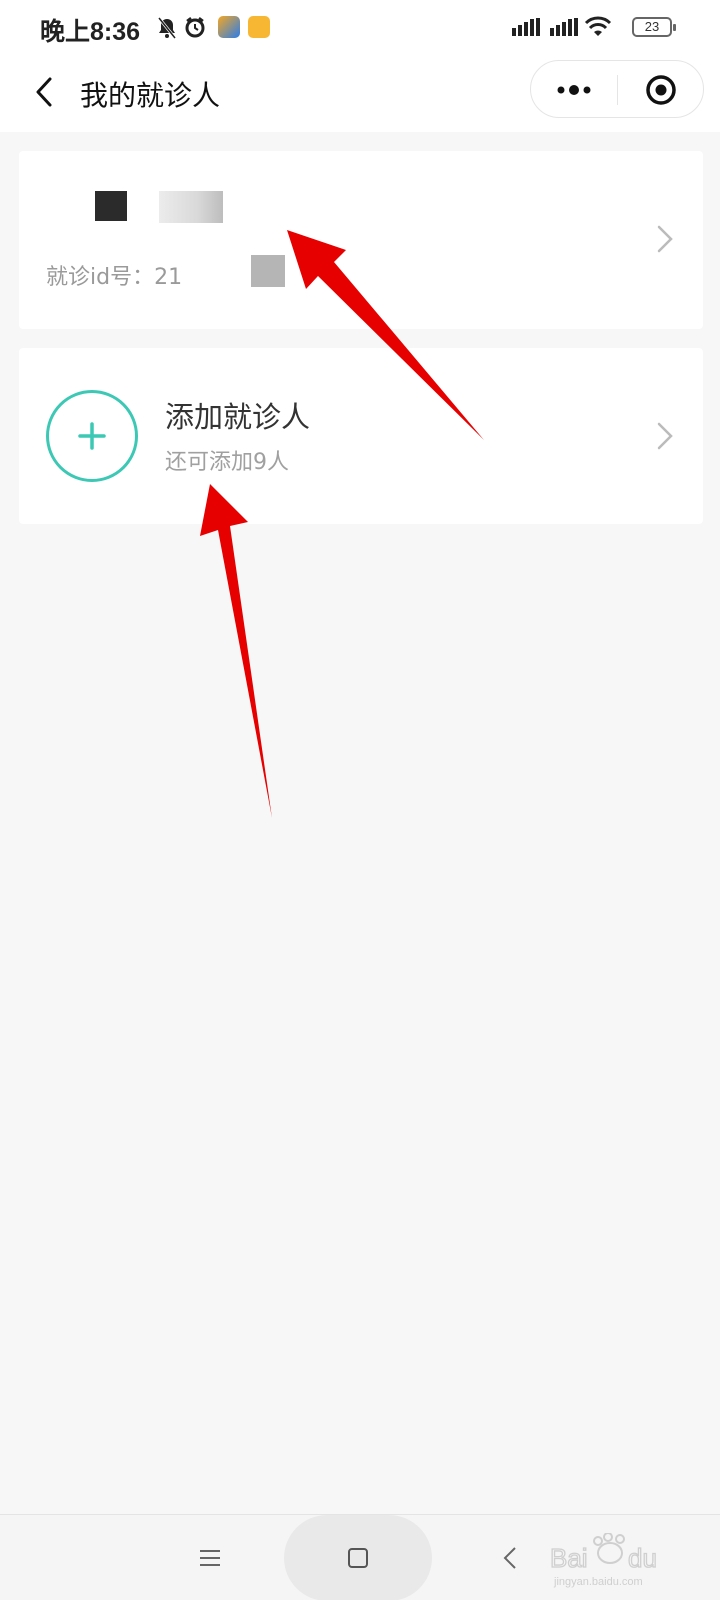 This screenshot has width=720, height=1600. Describe the element at coordinates (361, 436) in the screenshot. I see `add-patient-card: 添加就诊人 还可添加9人` at that location.